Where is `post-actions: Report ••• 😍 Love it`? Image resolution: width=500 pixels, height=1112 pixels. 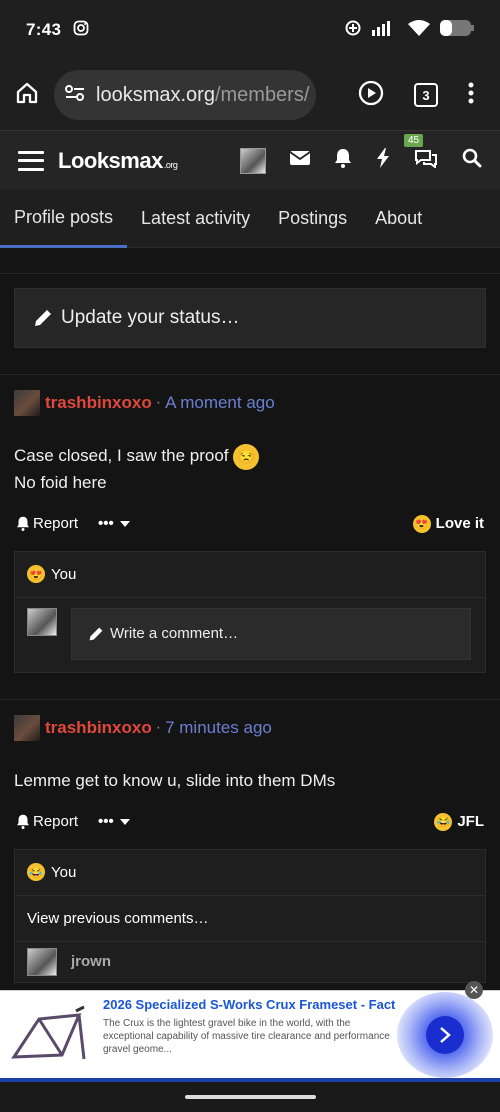 post-actions: Report ••• 😍 Love it is located at coordinates (250, 524).